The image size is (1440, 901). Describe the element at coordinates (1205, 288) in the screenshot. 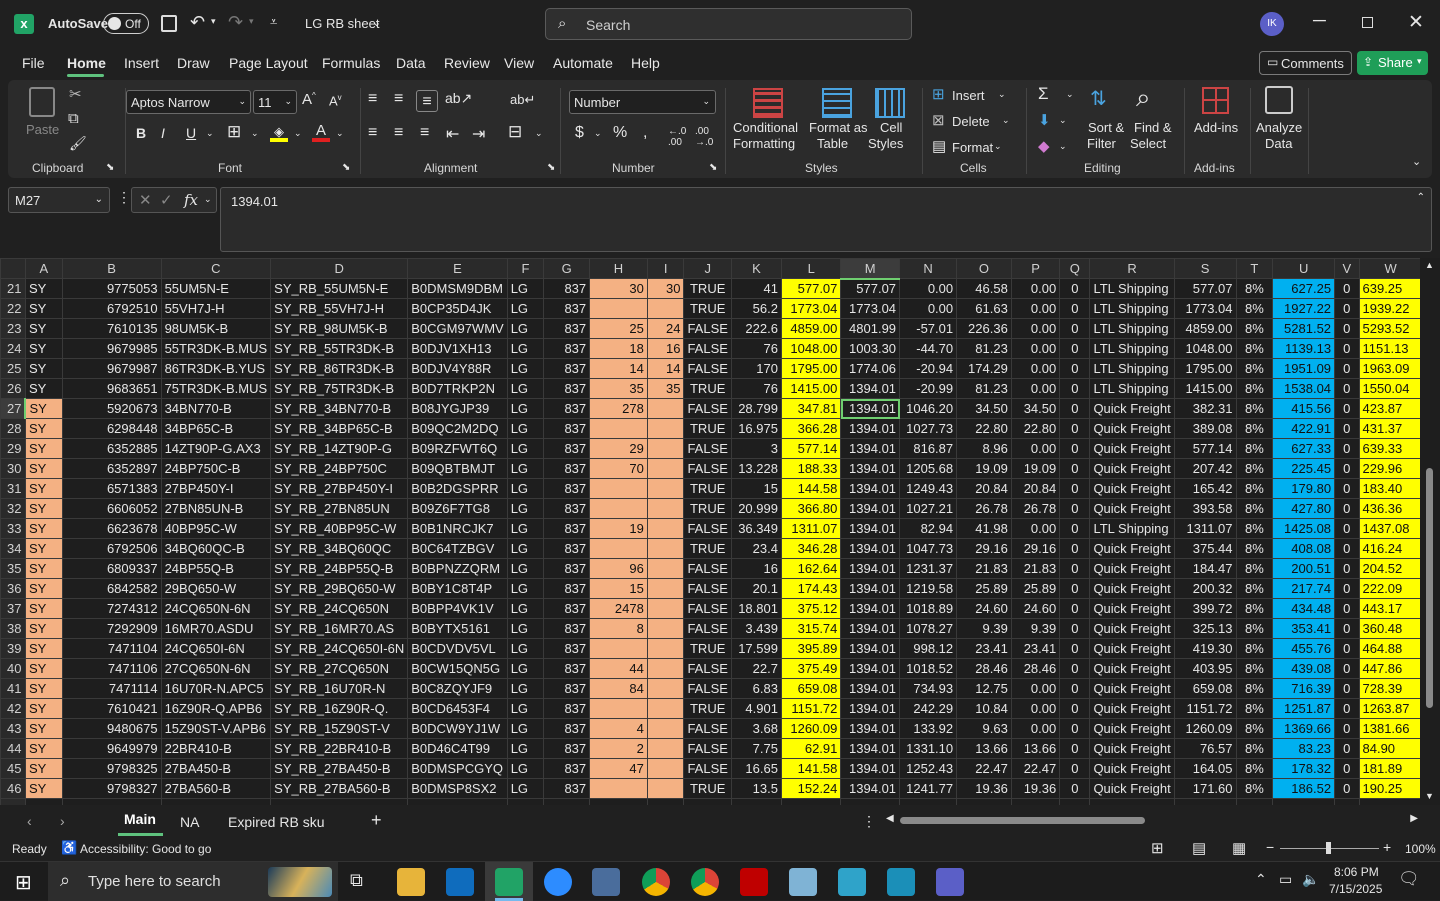

I see `cell-s21: 577.07` at that location.